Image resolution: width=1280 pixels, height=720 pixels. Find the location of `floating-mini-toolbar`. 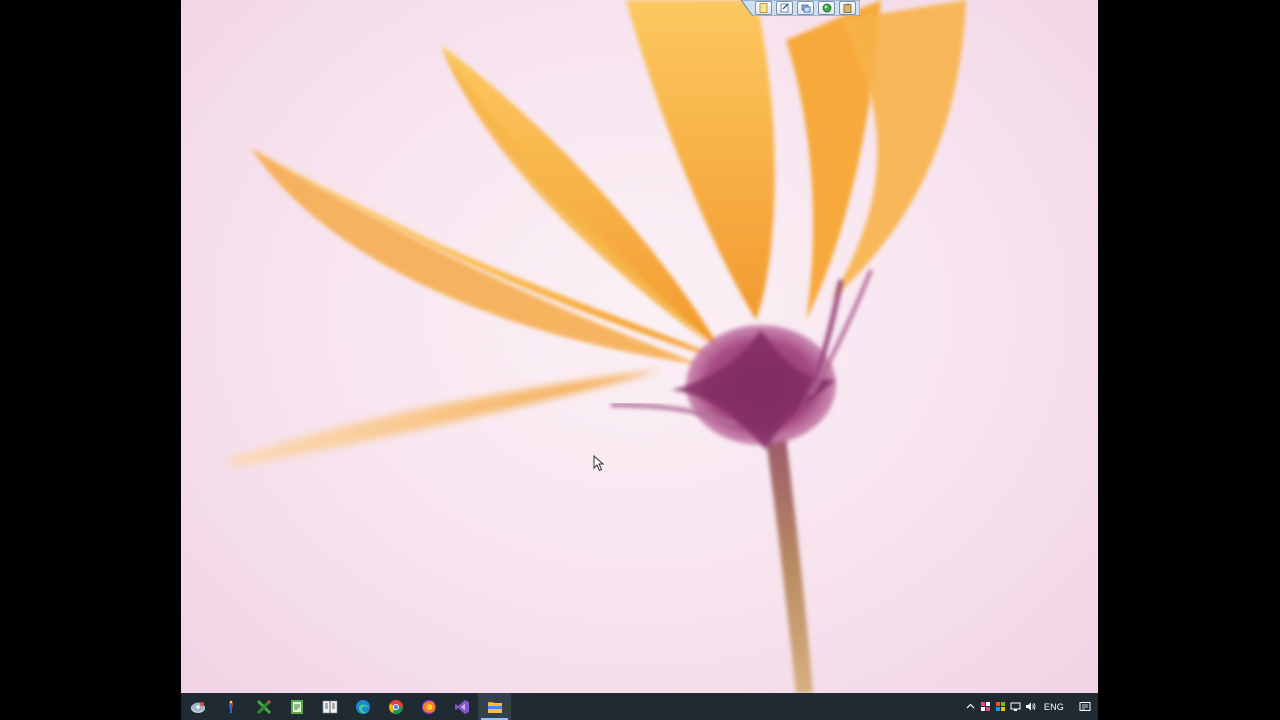

floating-mini-toolbar is located at coordinates (800, 8).